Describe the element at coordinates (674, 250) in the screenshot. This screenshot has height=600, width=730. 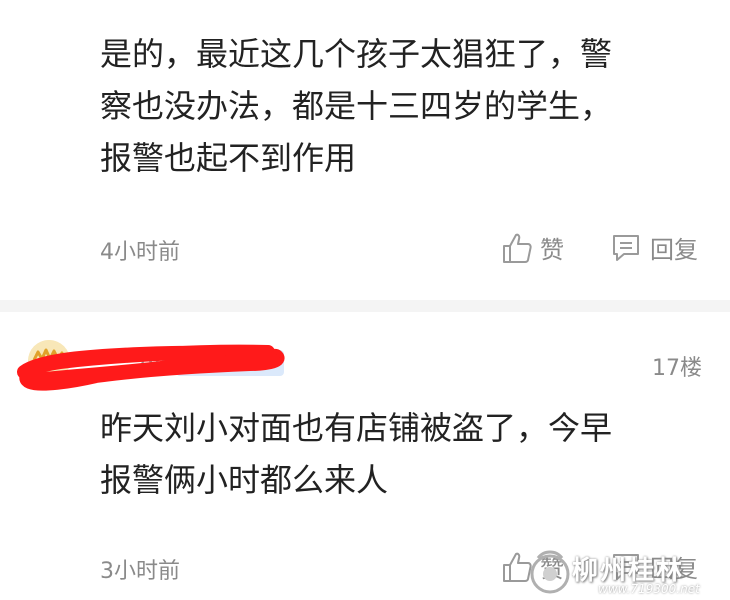
I see `reply-label: 回复` at that location.